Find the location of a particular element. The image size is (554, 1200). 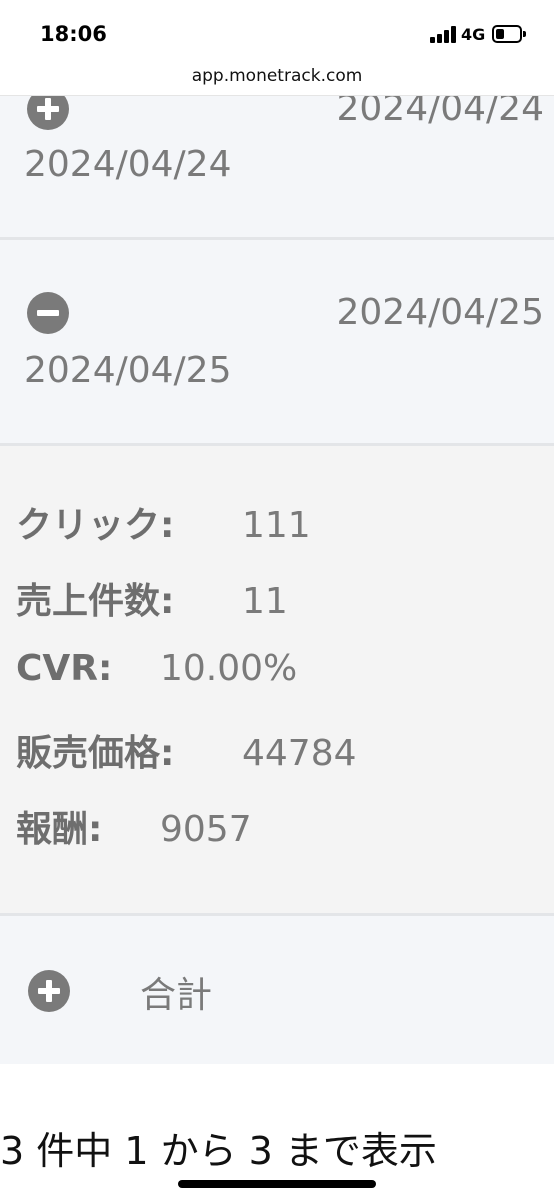

status-time: 18:06 is located at coordinates (73, 34).